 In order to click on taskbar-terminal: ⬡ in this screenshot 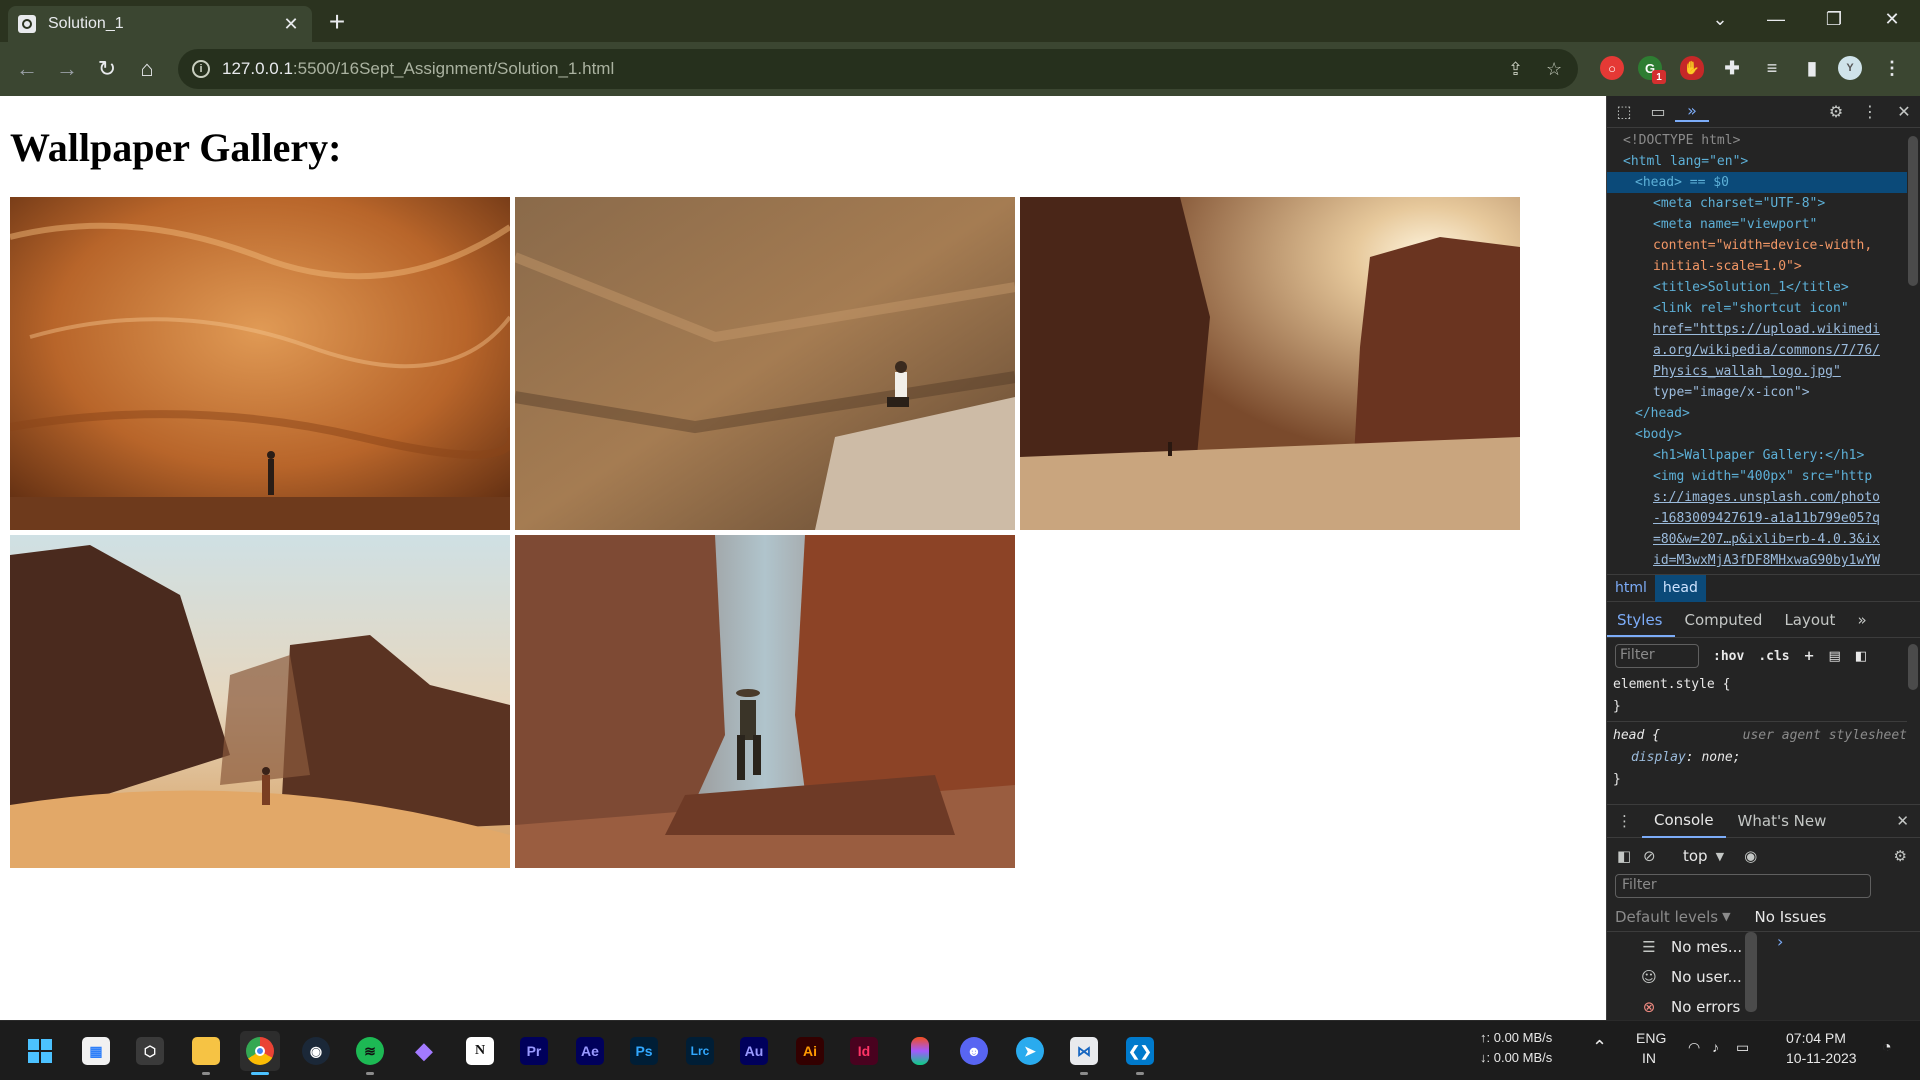, I will do `click(150, 1051)`.